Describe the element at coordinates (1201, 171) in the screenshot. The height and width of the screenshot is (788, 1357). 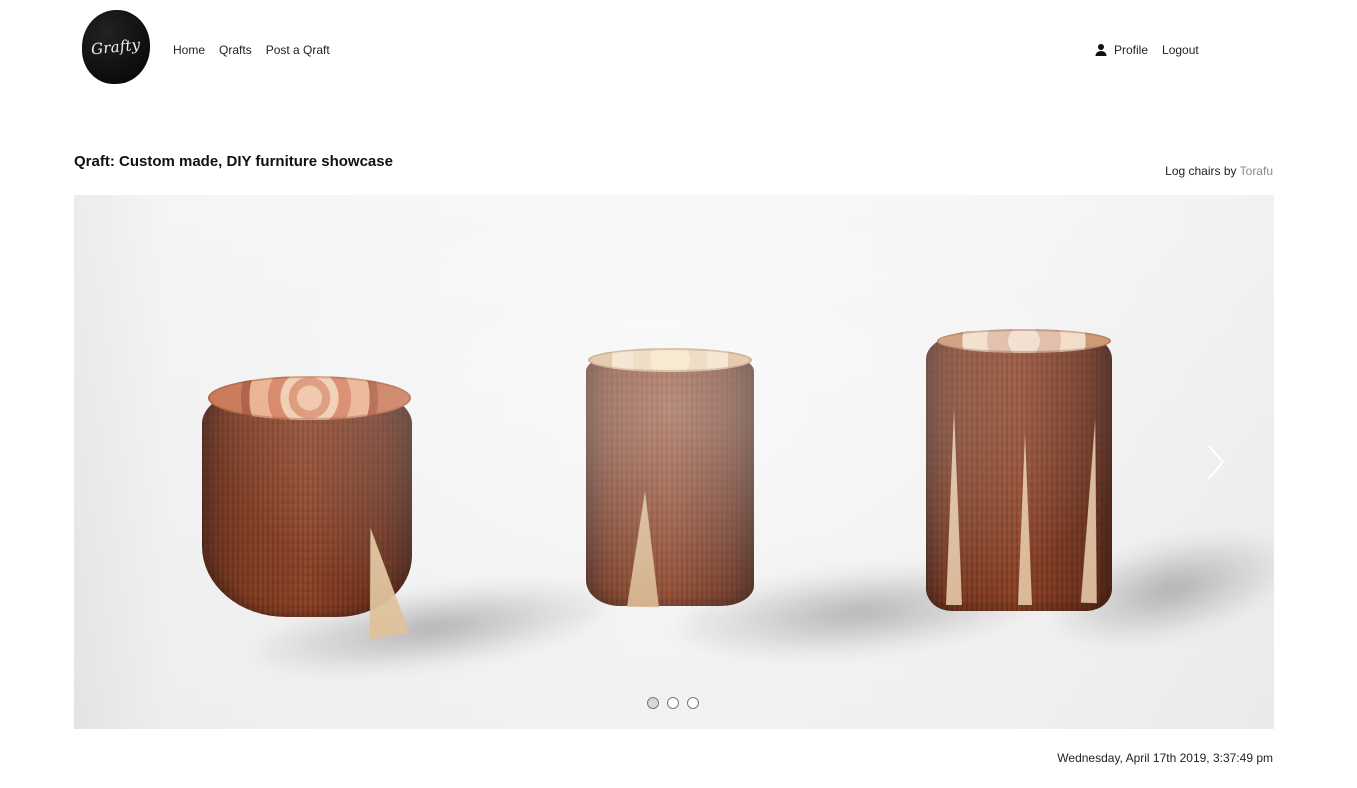
I see `credit-prefix: Log chairs by` at that location.